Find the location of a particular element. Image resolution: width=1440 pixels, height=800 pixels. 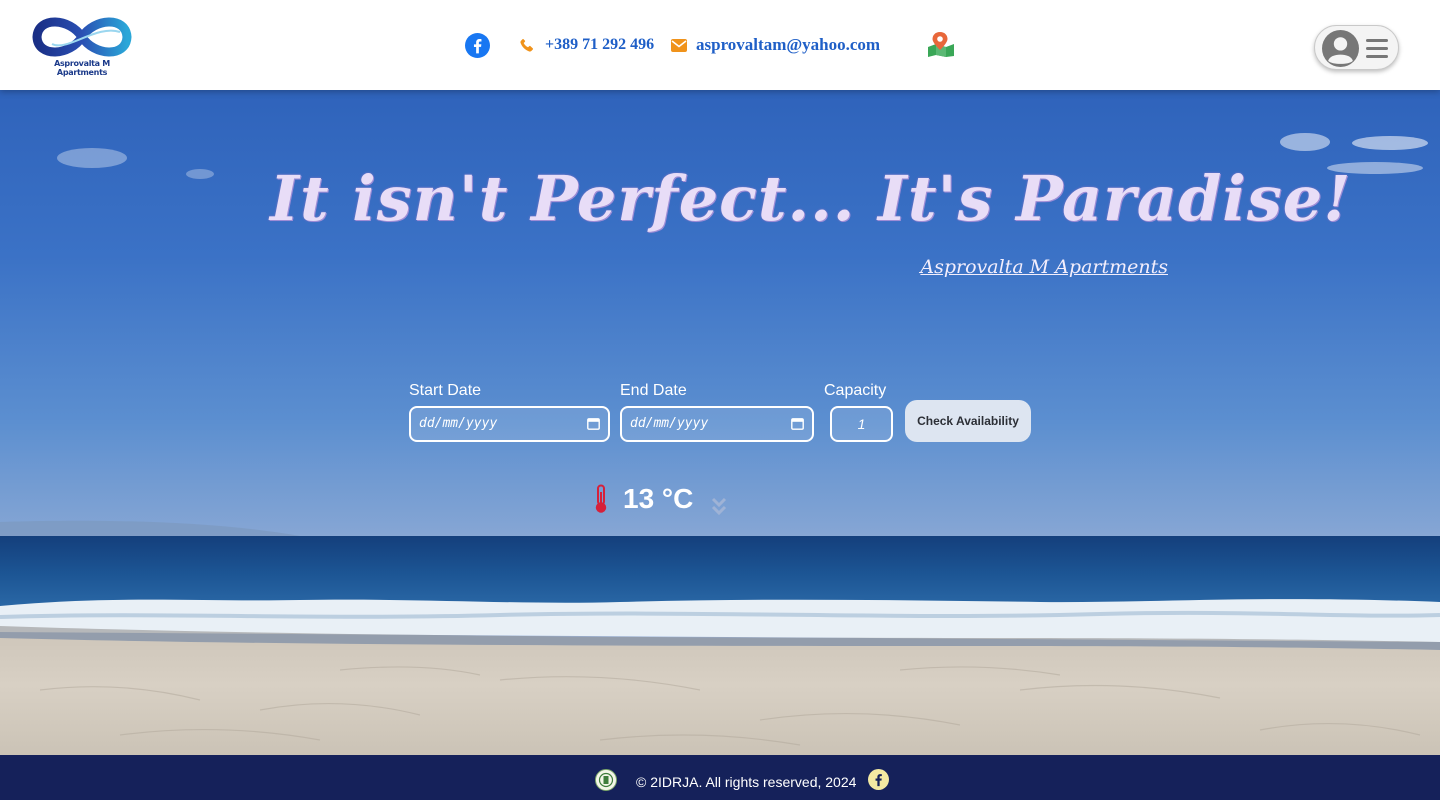

start-date-input: dd/mm/yyyy is located at coordinates (509, 424).